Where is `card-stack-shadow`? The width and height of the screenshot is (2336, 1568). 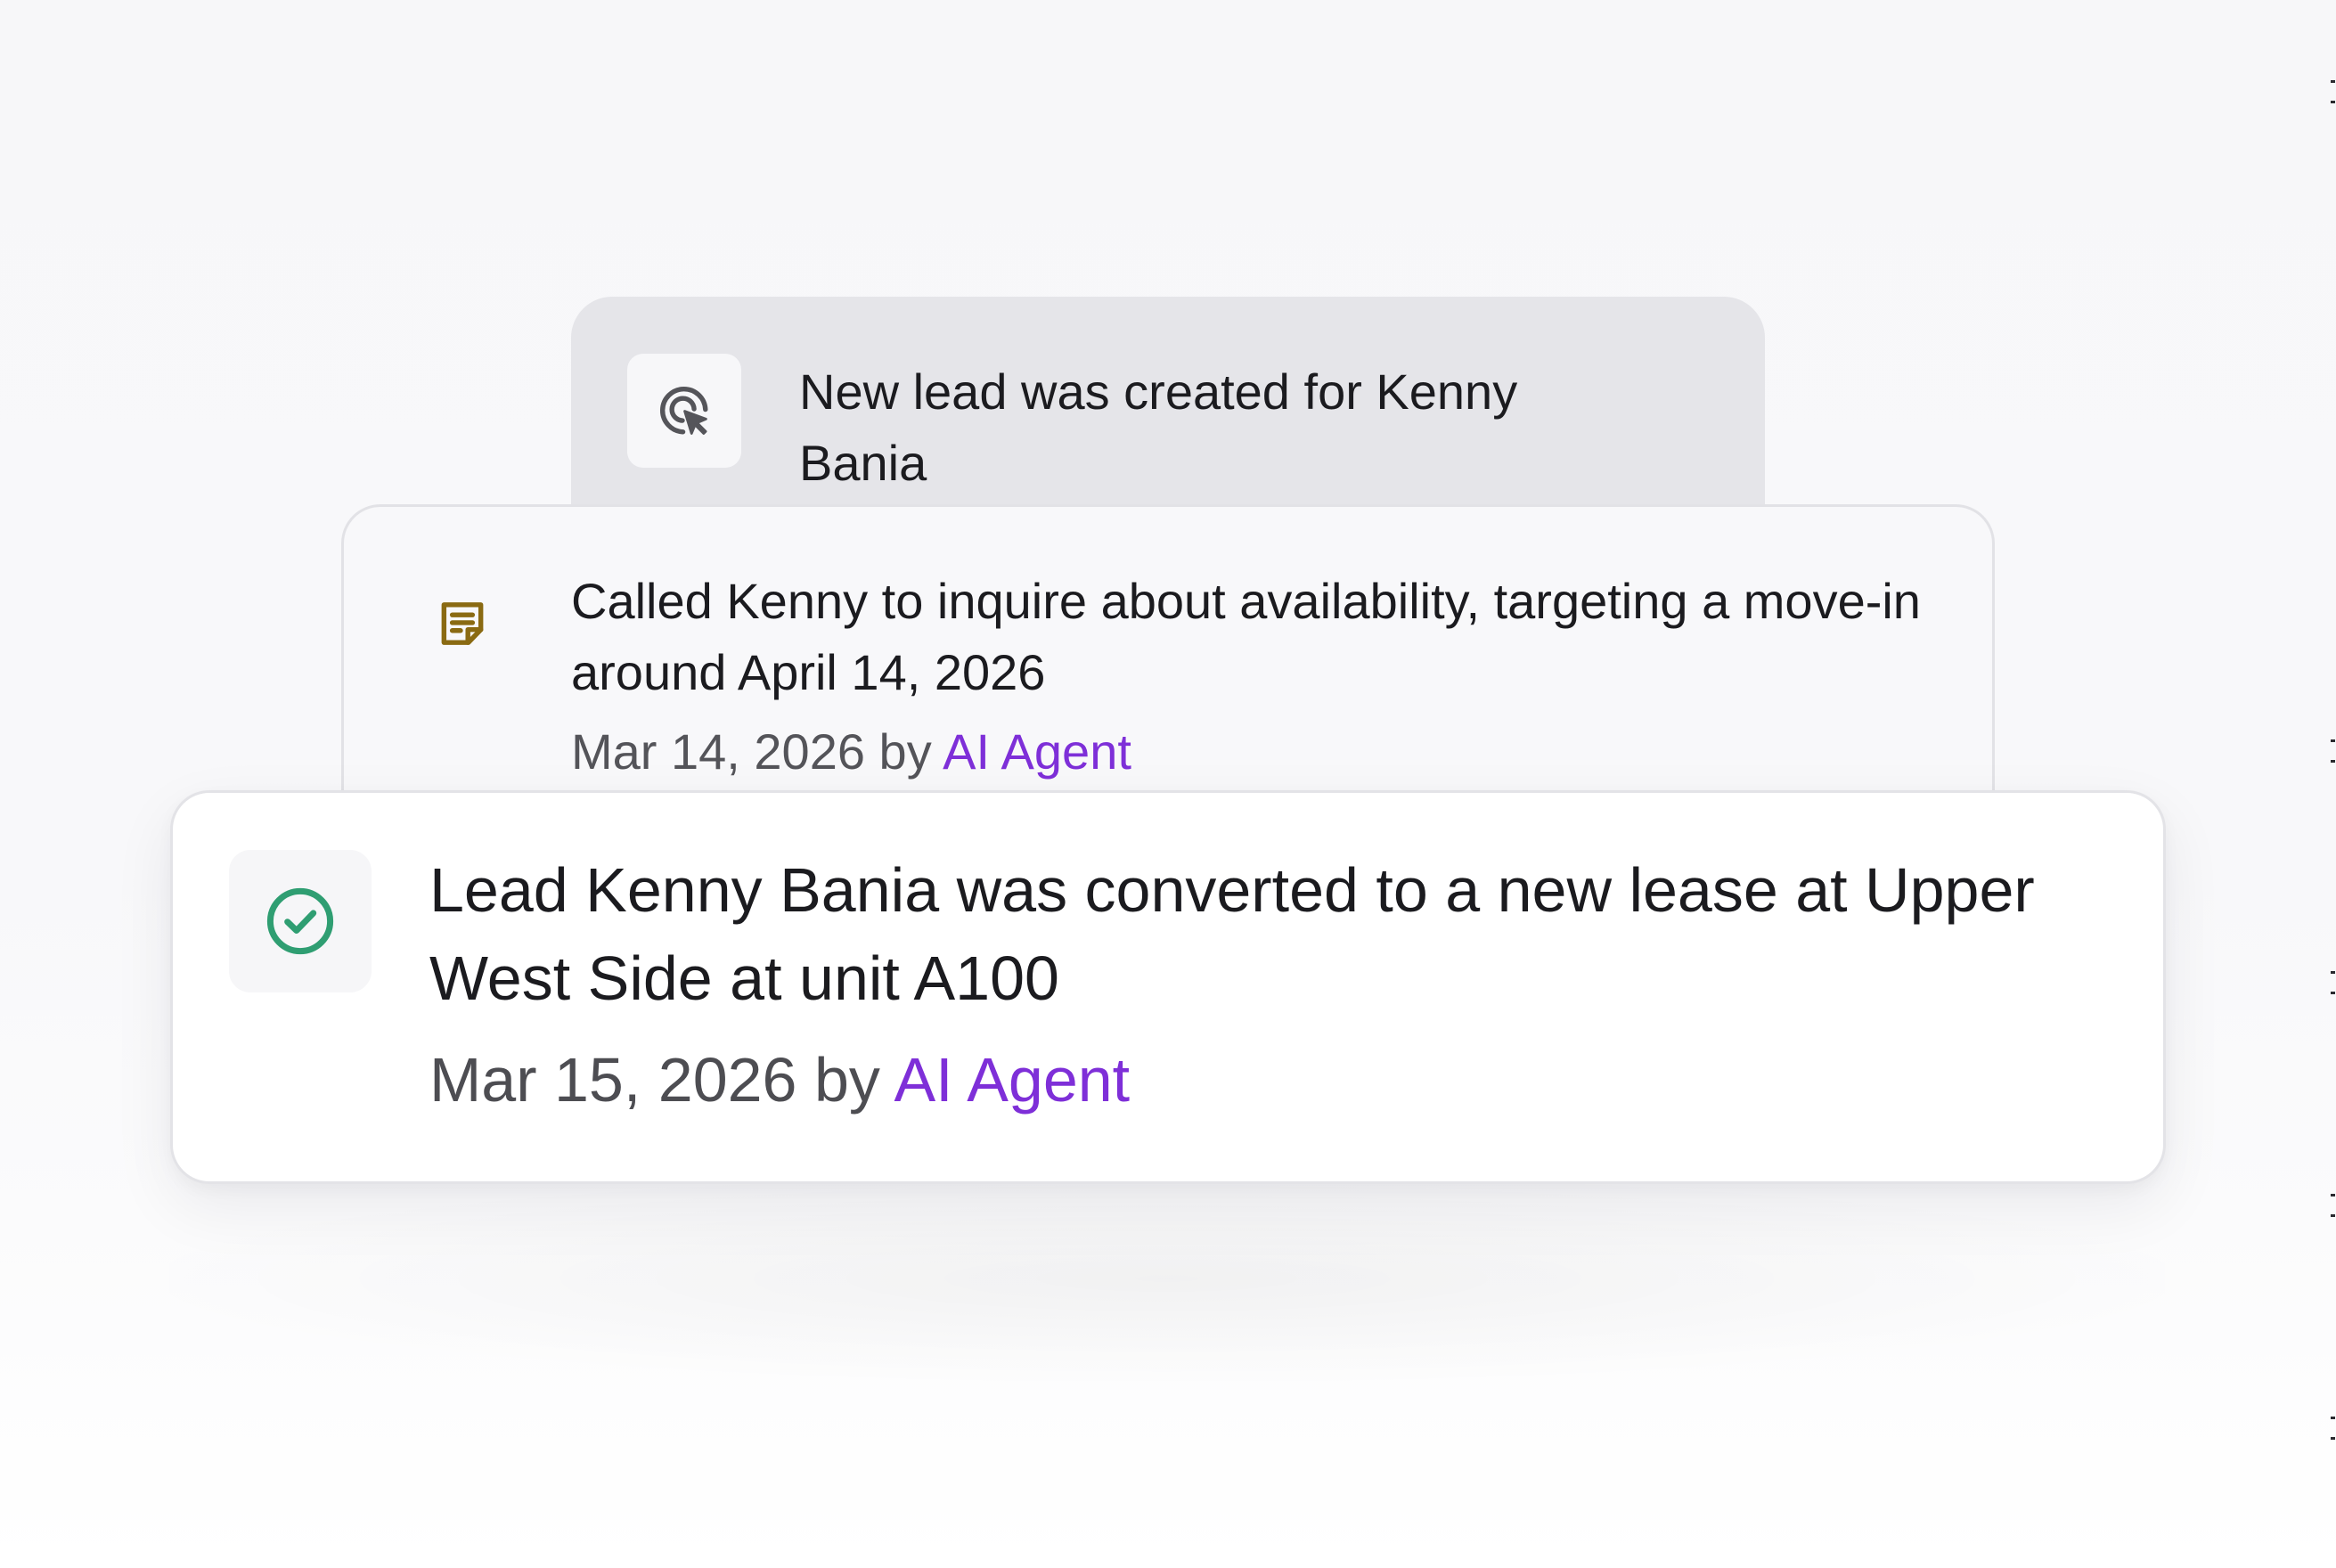
card-stack-shadow is located at coordinates (1167, 1278).